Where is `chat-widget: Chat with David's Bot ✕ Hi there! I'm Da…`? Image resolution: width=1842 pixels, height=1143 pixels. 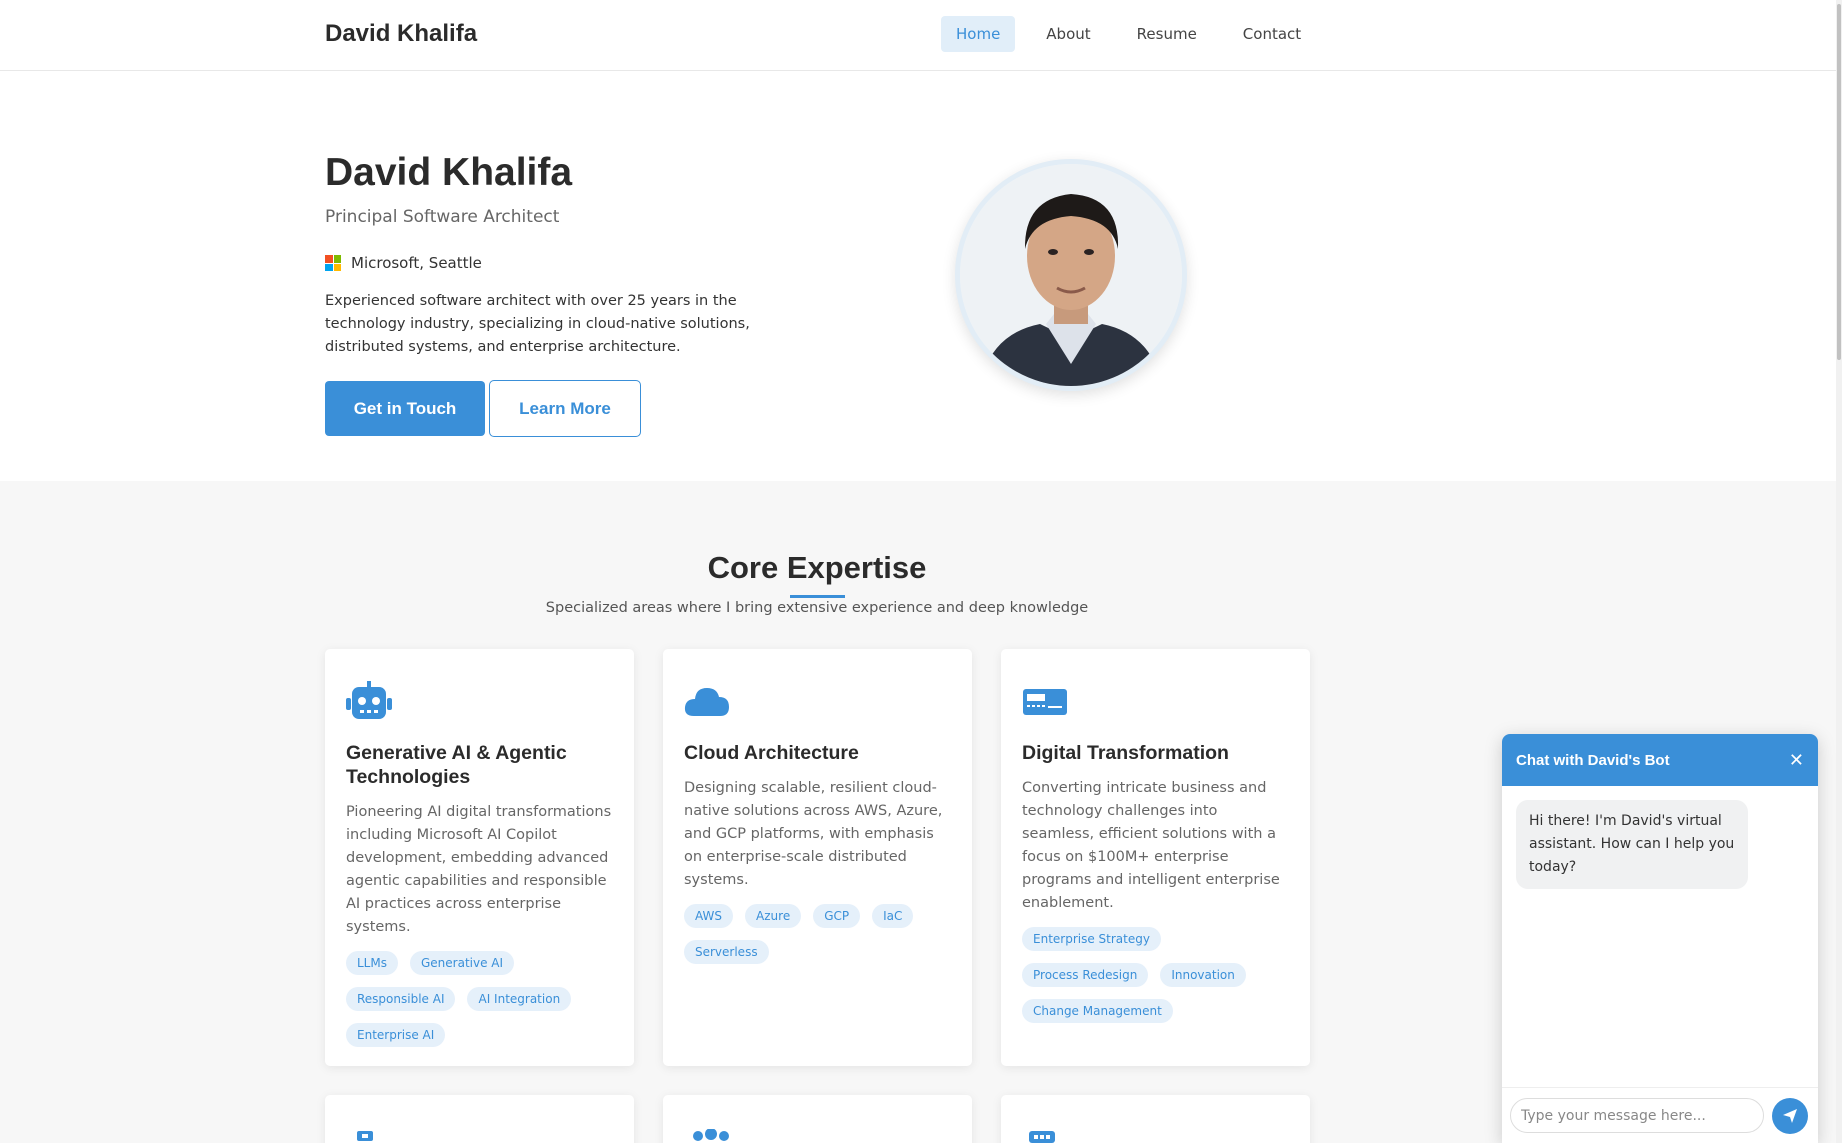 chat-widget: Chat with David's Bot ✕ Hi there! I'm Da… is located at coordinates (1660, 938).